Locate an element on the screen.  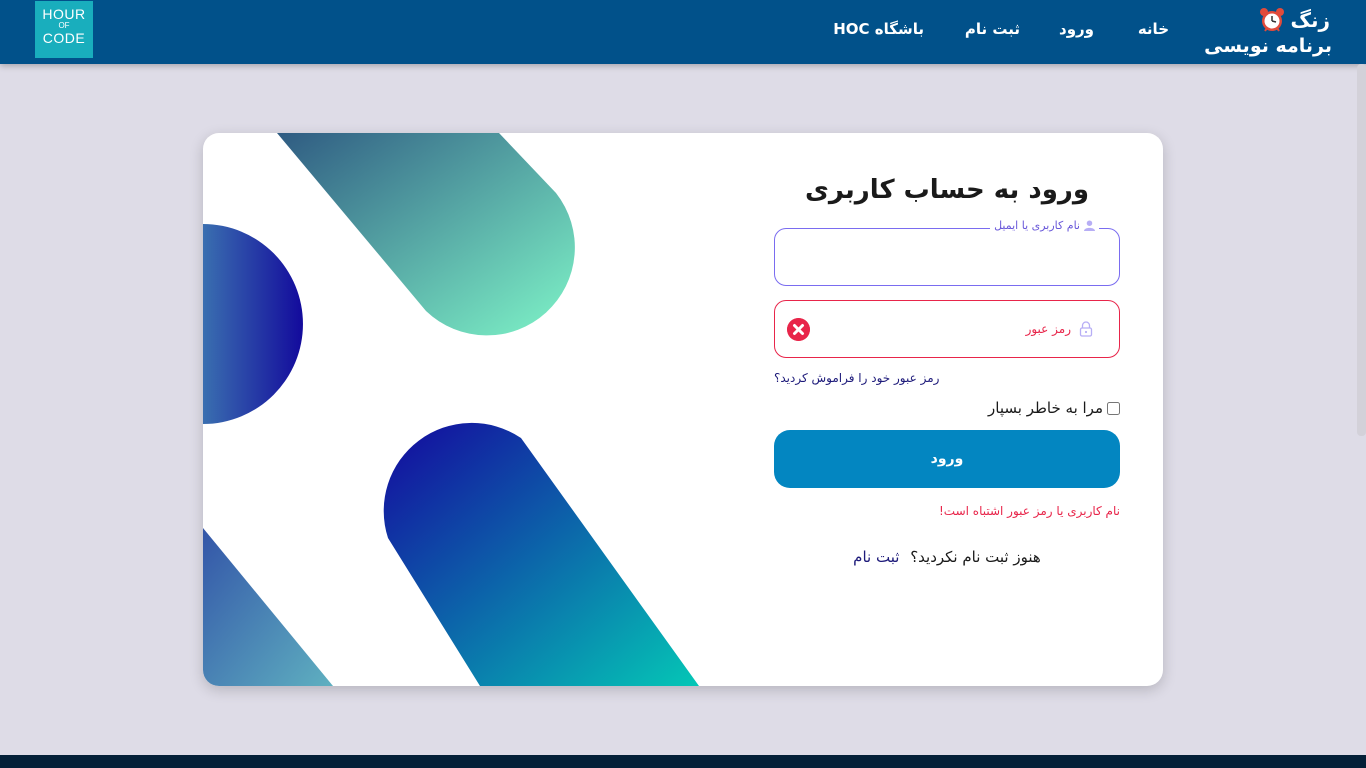
username-label: نام کاربری یا ایمیل is located at coordinates (1044, 225).